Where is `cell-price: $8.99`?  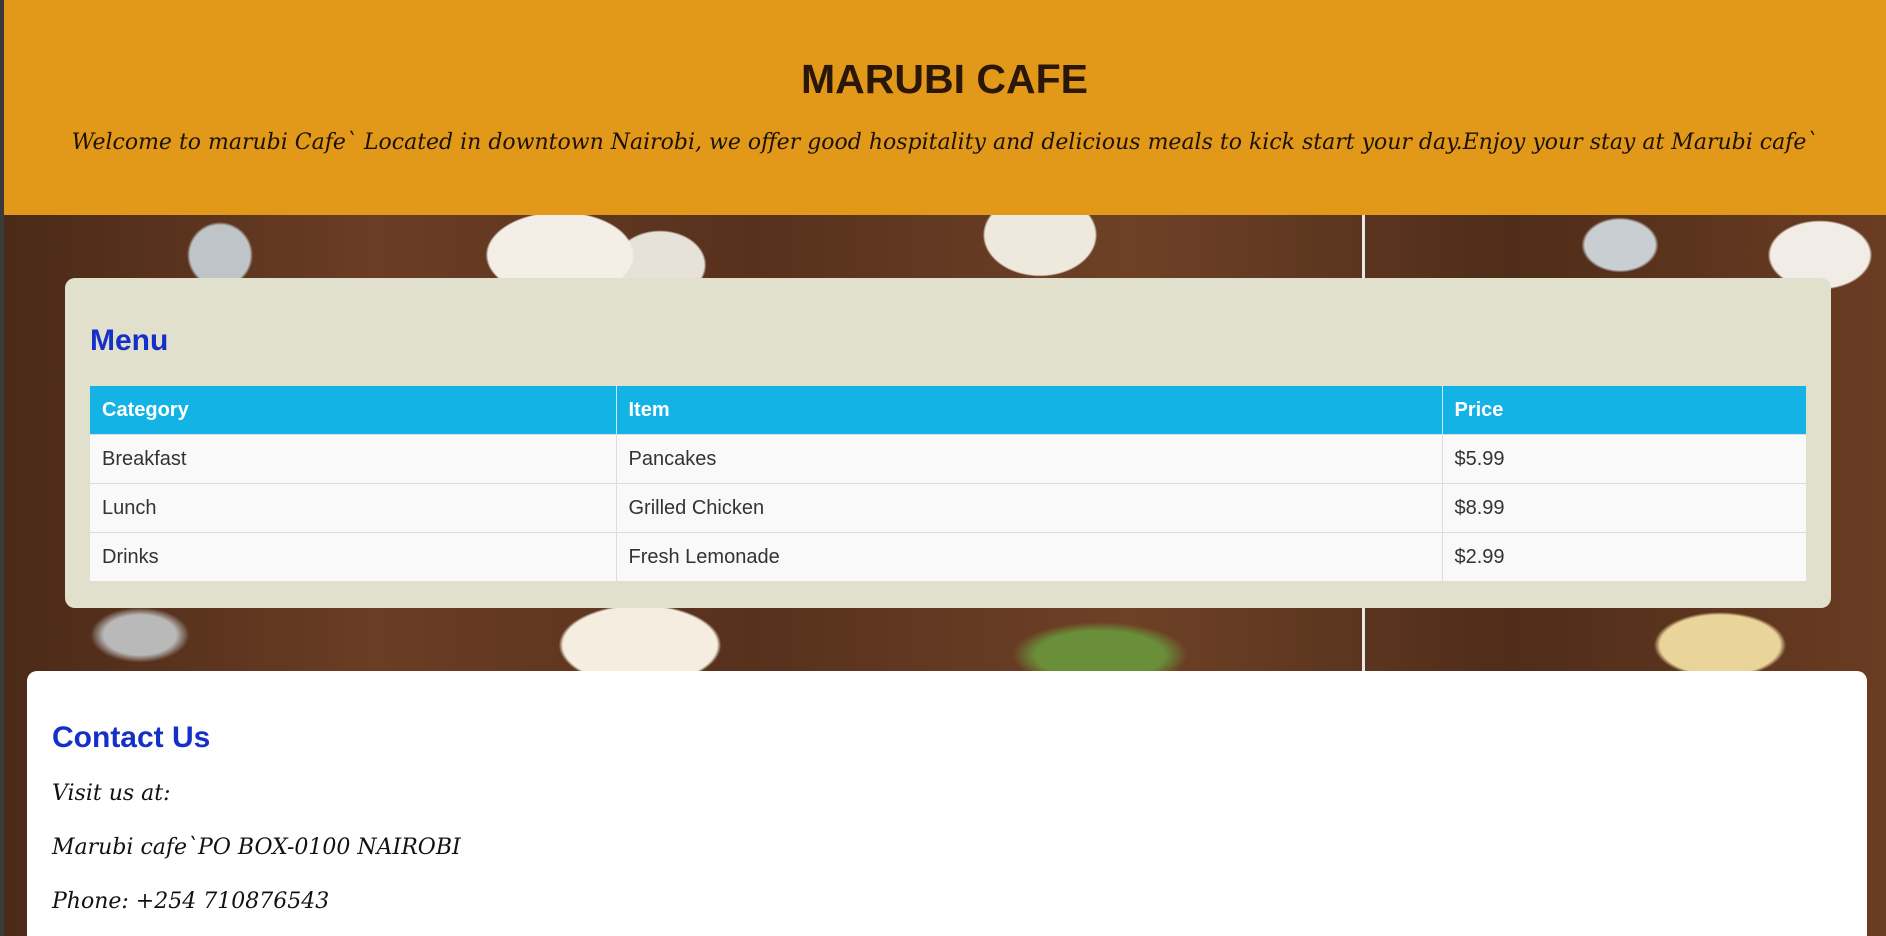 cell-price: $8.99 is located at coordinates (1624, 508).